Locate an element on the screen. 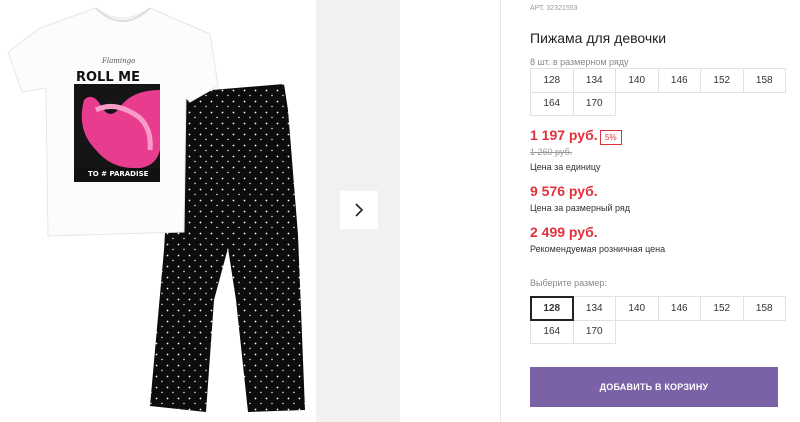 Image resolution: width=800 pixels, height=422 pixels. old-price: 1 260 руб. is located at coordinates (551, 152).